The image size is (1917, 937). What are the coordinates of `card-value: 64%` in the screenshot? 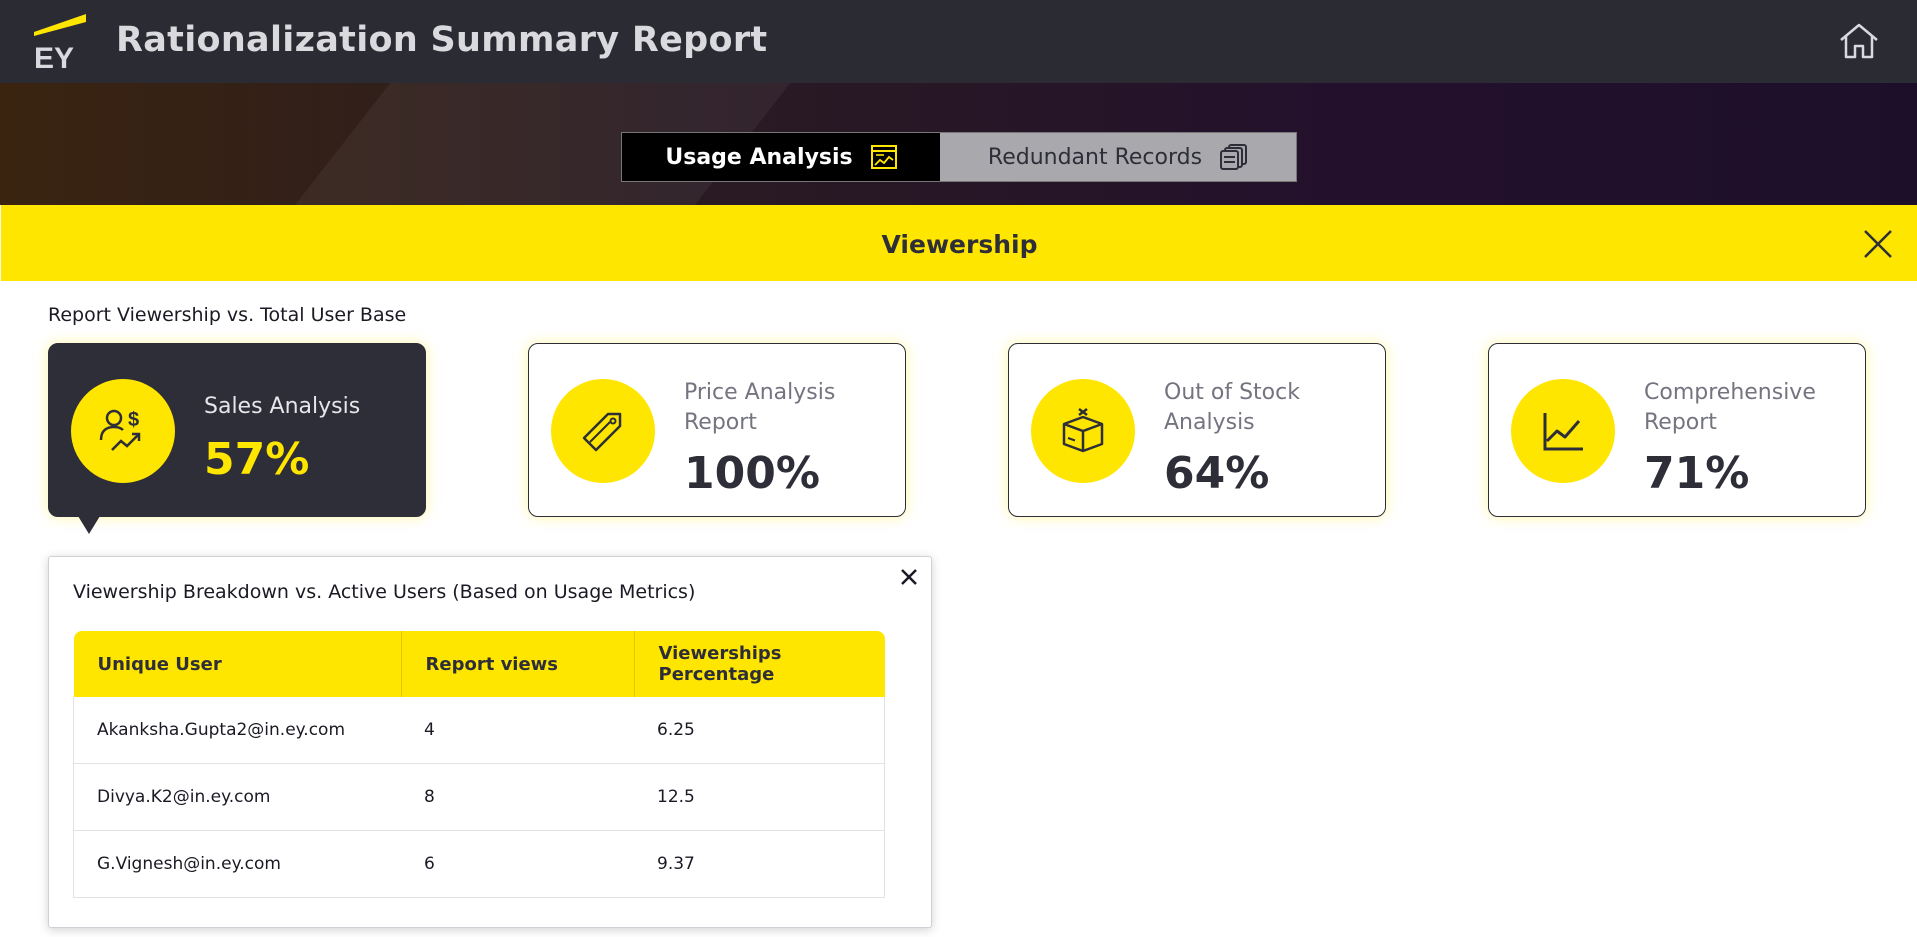 It's located at (1217, 473).